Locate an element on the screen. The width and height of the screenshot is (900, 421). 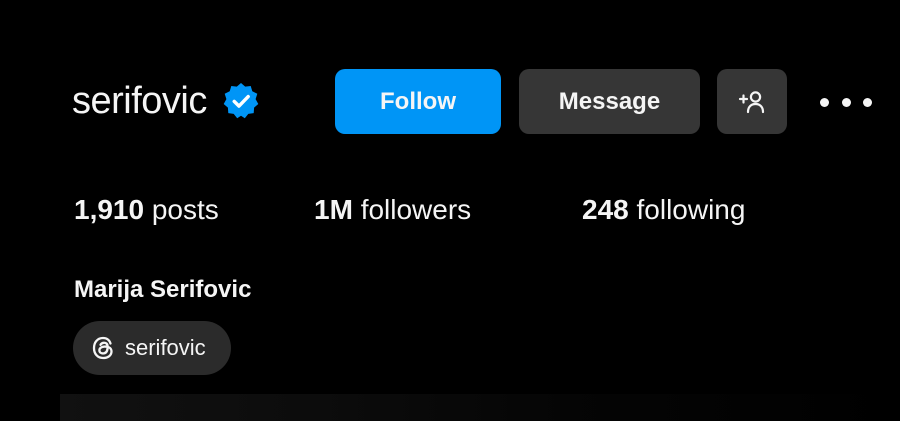
posts-count: 1,910 posts is located at coordinates (146, 210).